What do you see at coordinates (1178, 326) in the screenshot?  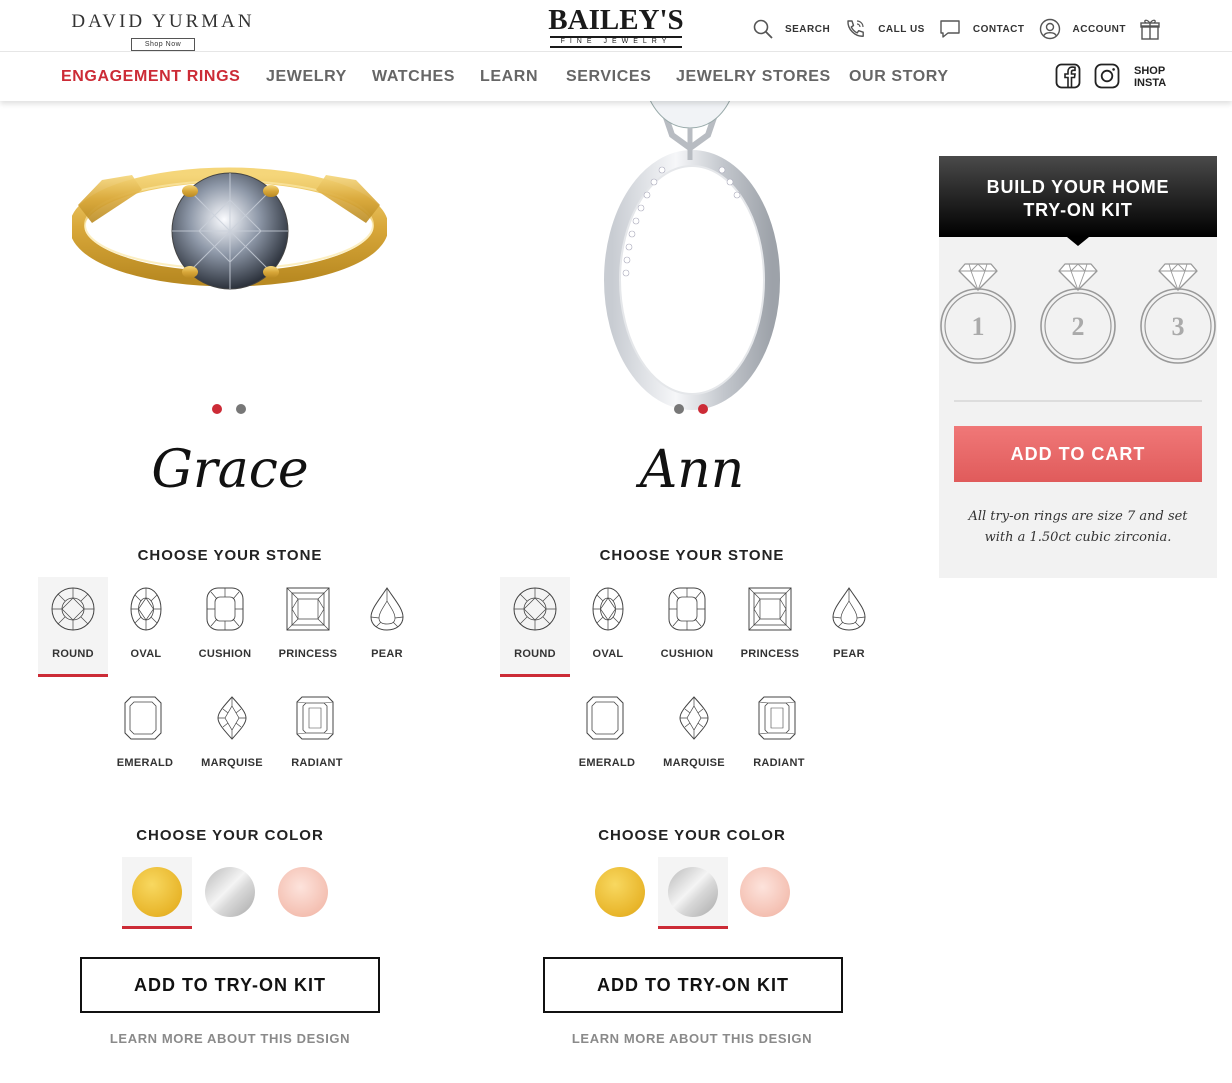 I see `kit-slot-number: 3` at bounding box center [1178, 326].